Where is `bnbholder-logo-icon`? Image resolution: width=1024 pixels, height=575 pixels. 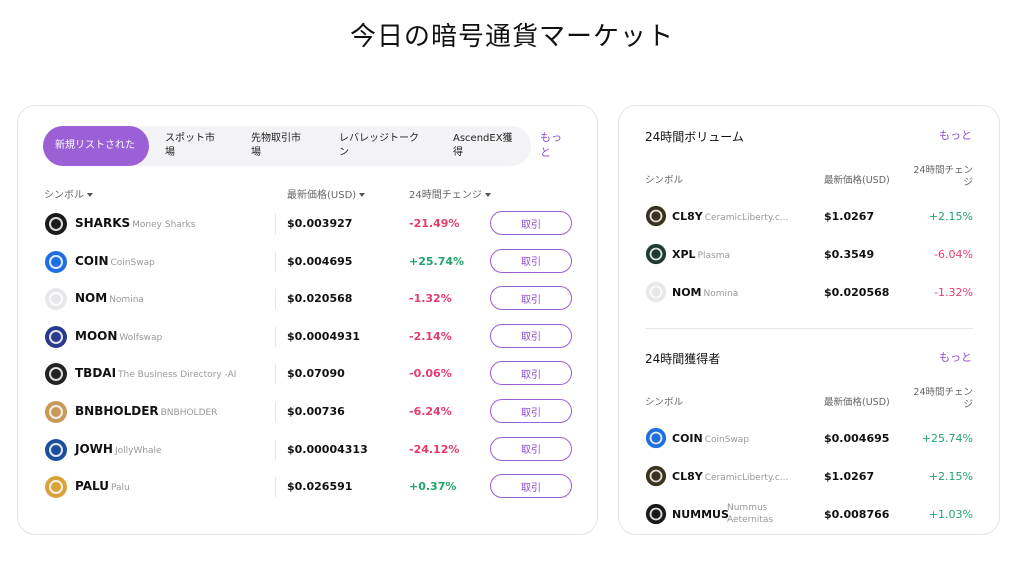
bnbholder-logo-icon is located at coordinates (56, 412).